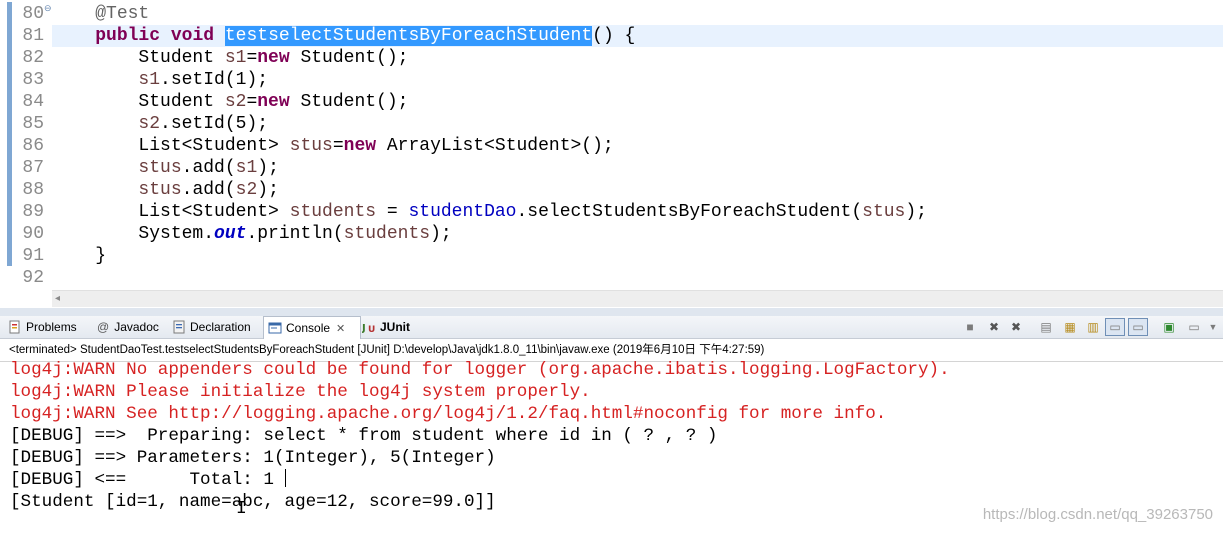 The width and height of the screenshot is (1223, 534). I want to click on line-number: 90, so click(33, 234).